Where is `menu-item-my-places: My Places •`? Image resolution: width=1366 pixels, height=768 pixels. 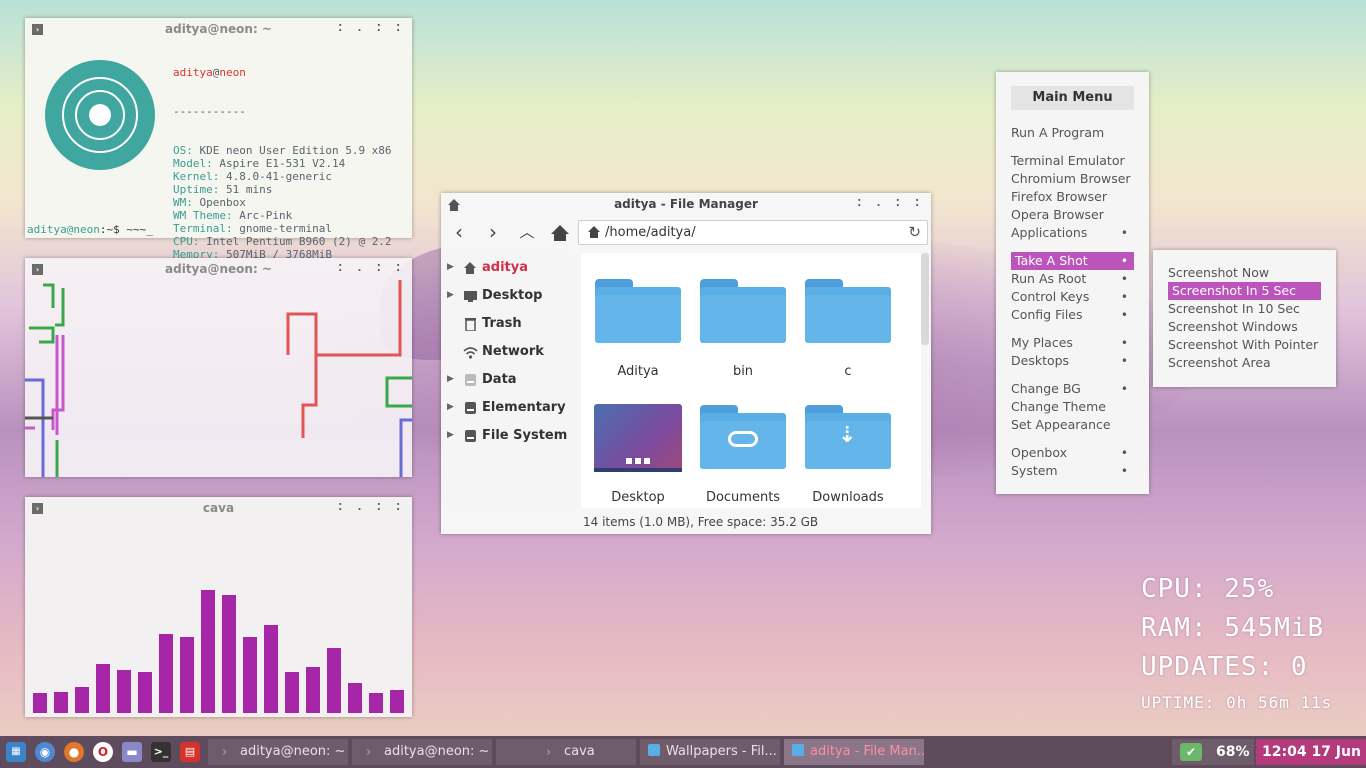
menu-item-my-places: My Places • is located at coordinates (1072, 343).